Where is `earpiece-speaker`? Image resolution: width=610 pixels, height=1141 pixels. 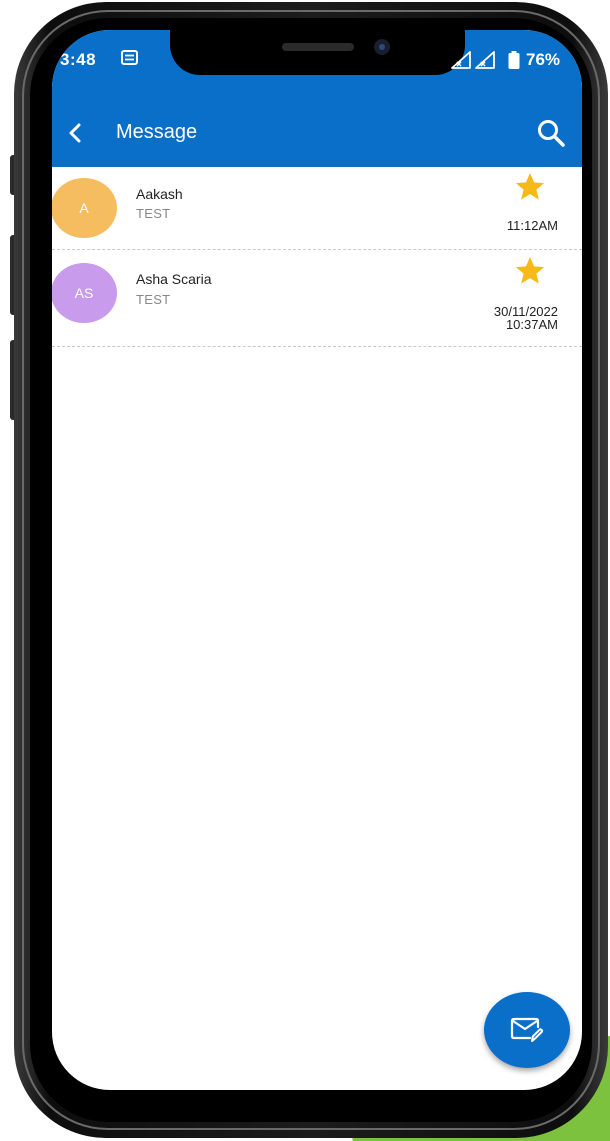
earpiece-speaker is located at coordinates (318, 47).